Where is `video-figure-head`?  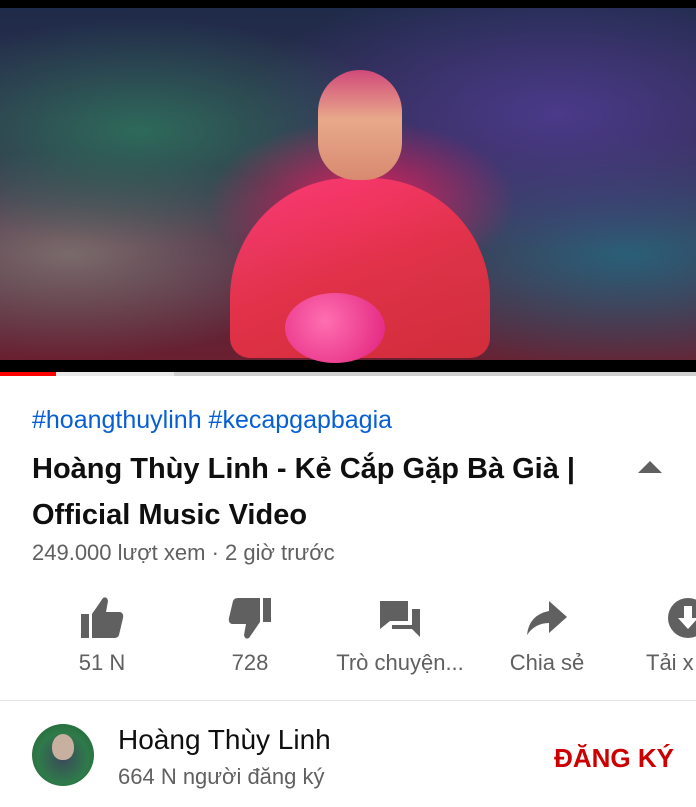
video-figure-head is located at coordinates (360, 125).